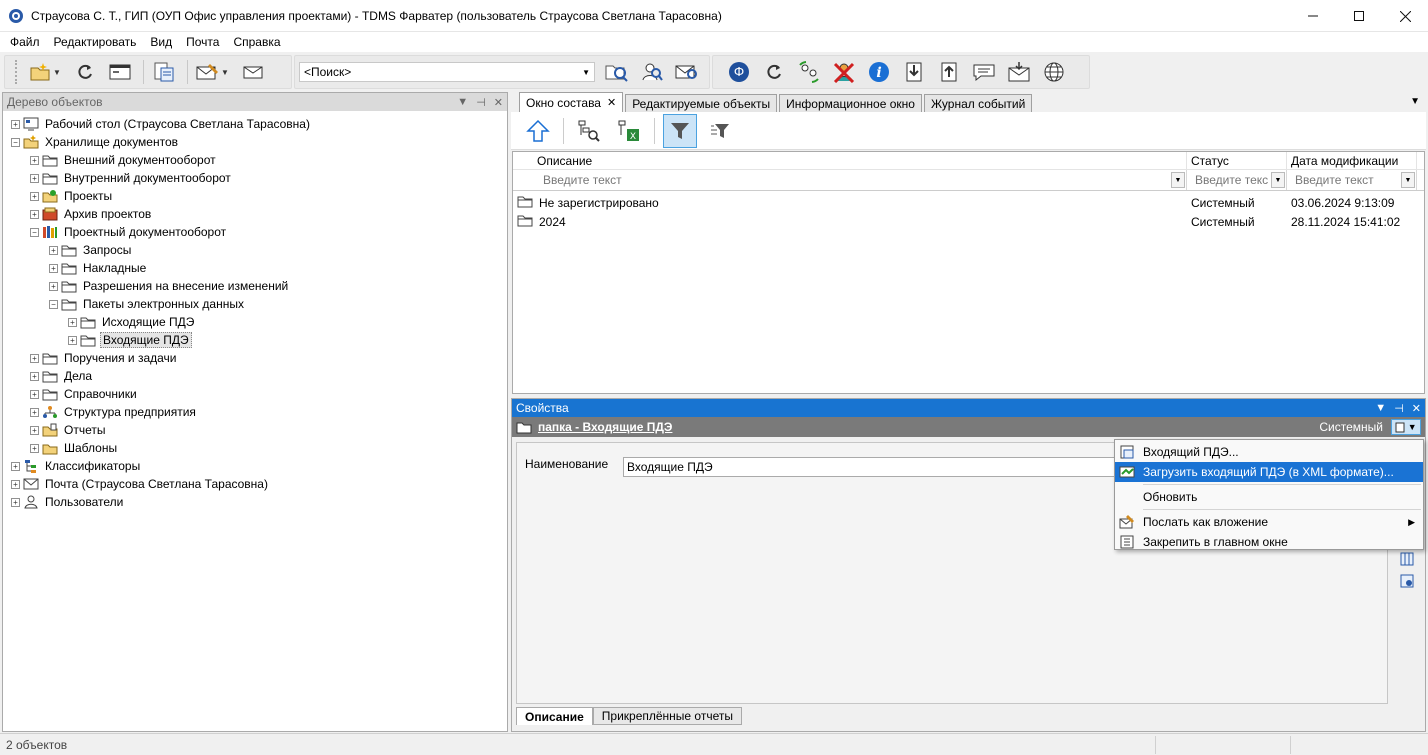 The width and height of the screenshot is (1428, 755). What do you see at coordinates (255, 232) in the screenshot?
I see `tree-item: − Проектный документооборот` at bounding box center [255, 232].